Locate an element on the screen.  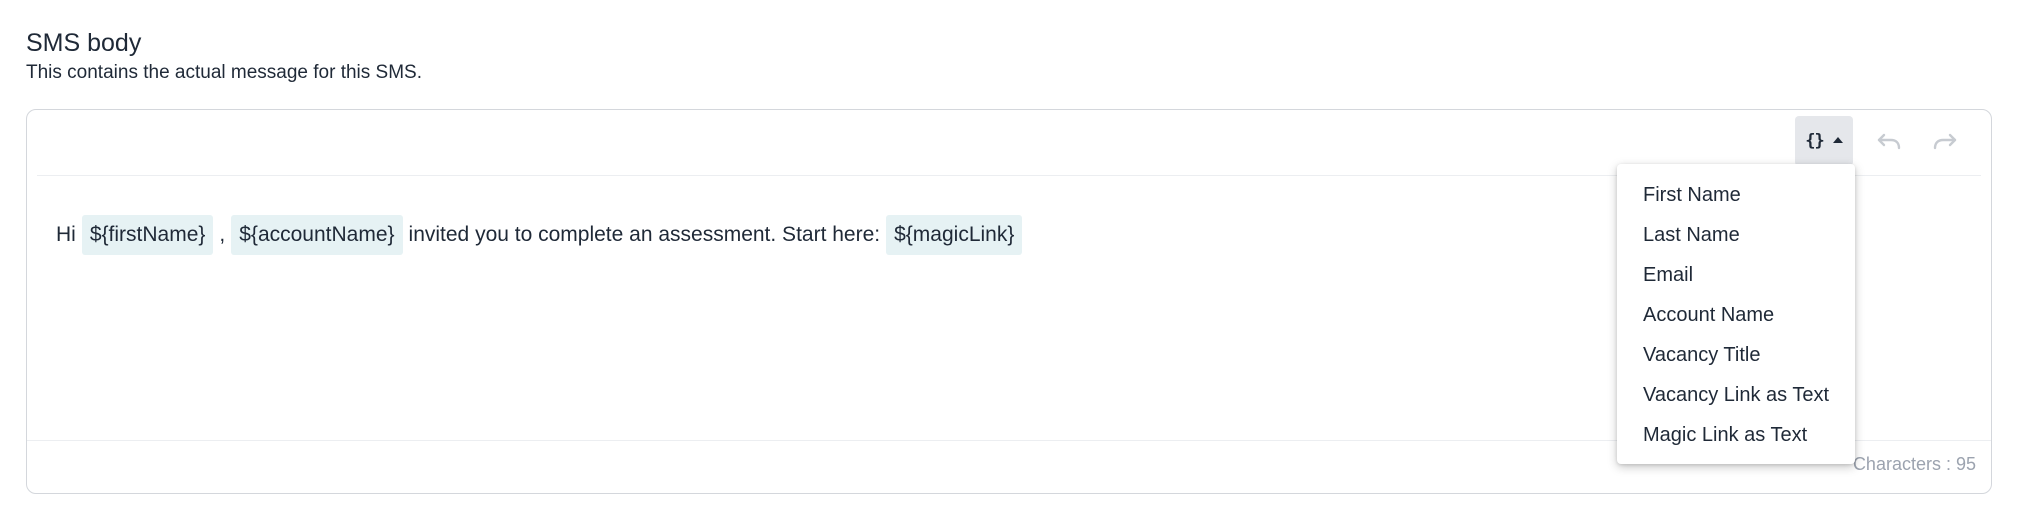
menu-item-last-name: Last Name is located at coordinates (1736, 235).